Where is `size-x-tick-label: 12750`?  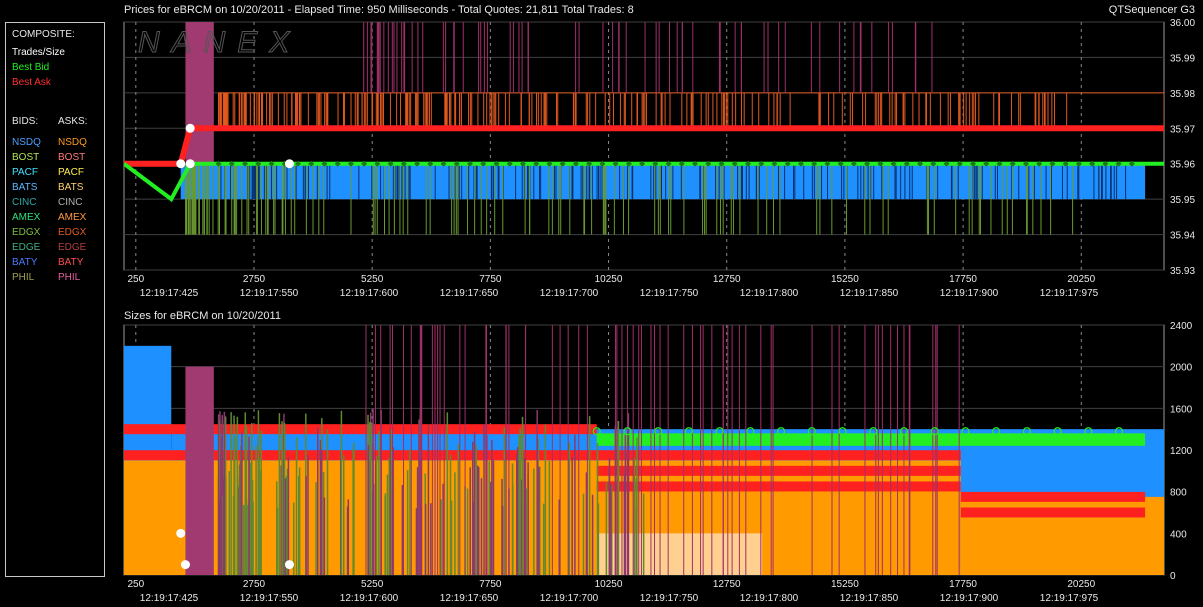
size-x-tick-label: 12750 is located at coordinates (727, 584).